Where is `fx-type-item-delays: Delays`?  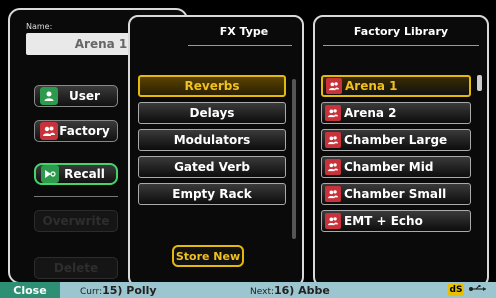 fx-type-item-delays: Delays is located at coordinates (212, 113).